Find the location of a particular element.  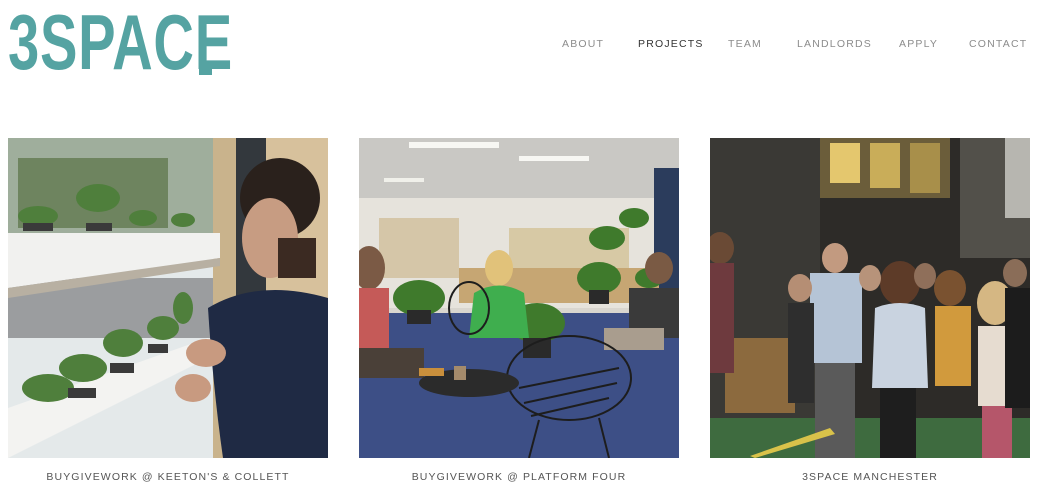

nav-contact: CONTACT is located at coordinates (998, 44).